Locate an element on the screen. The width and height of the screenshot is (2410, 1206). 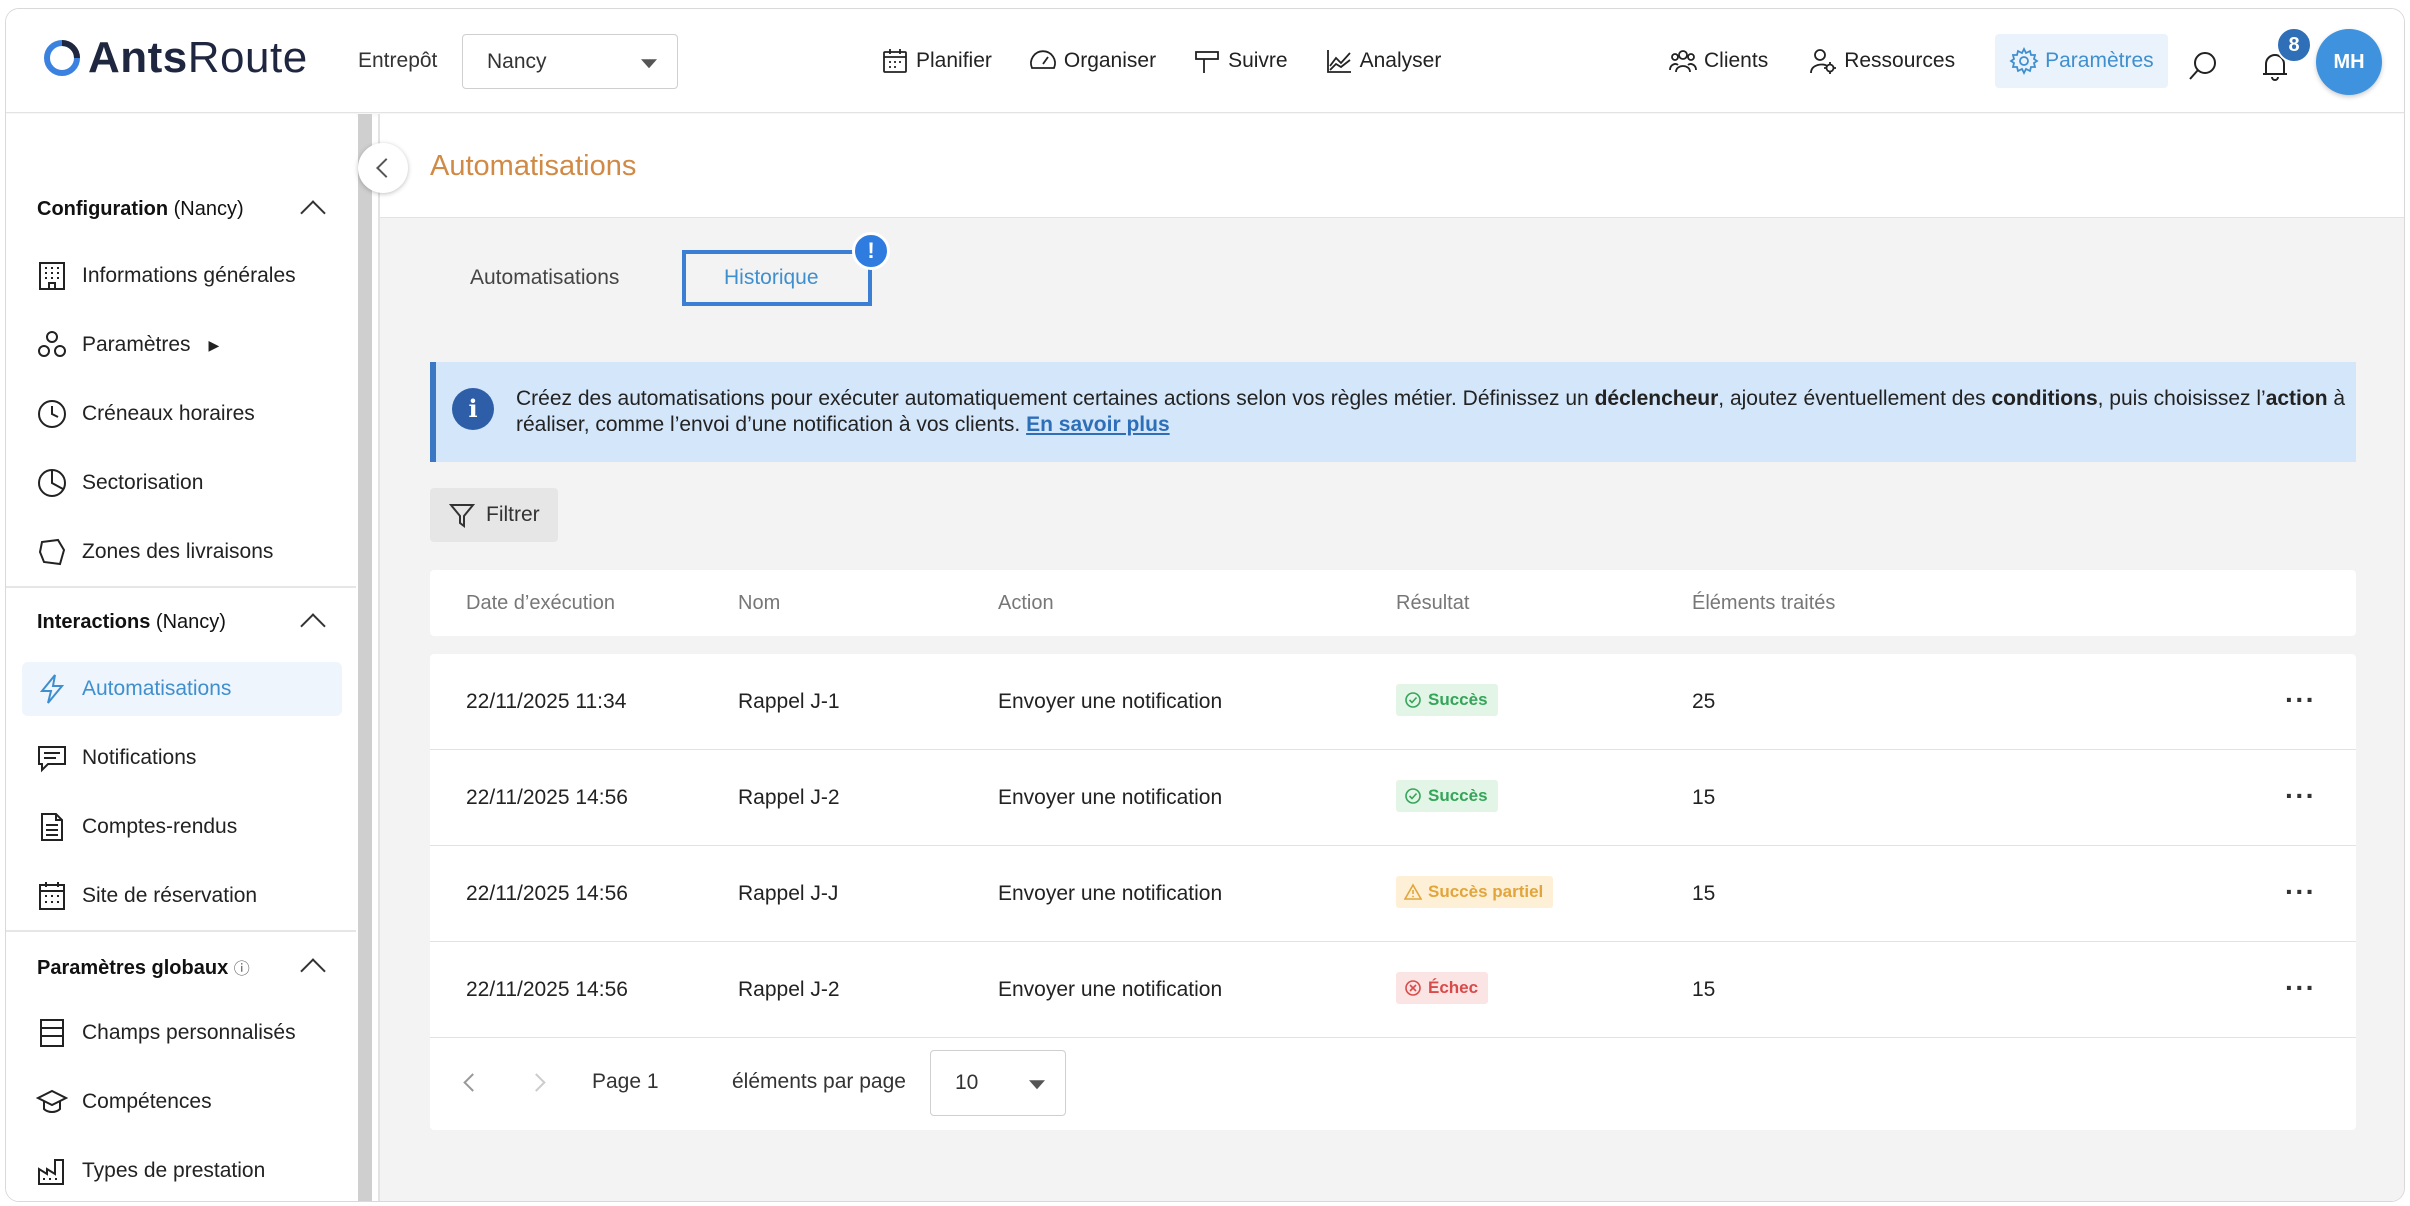
warehouse-label: Entrepôt is located at coordinates (398, 60).